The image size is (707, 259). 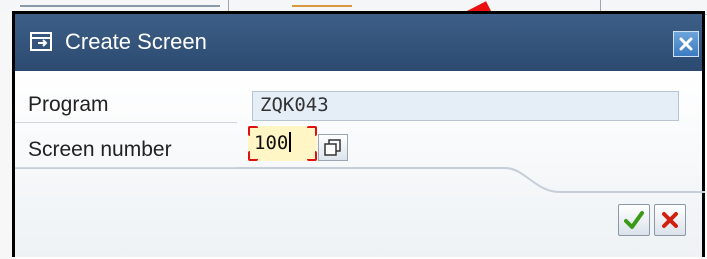 I want to click on copy-icon, so click(x=332, y=147).